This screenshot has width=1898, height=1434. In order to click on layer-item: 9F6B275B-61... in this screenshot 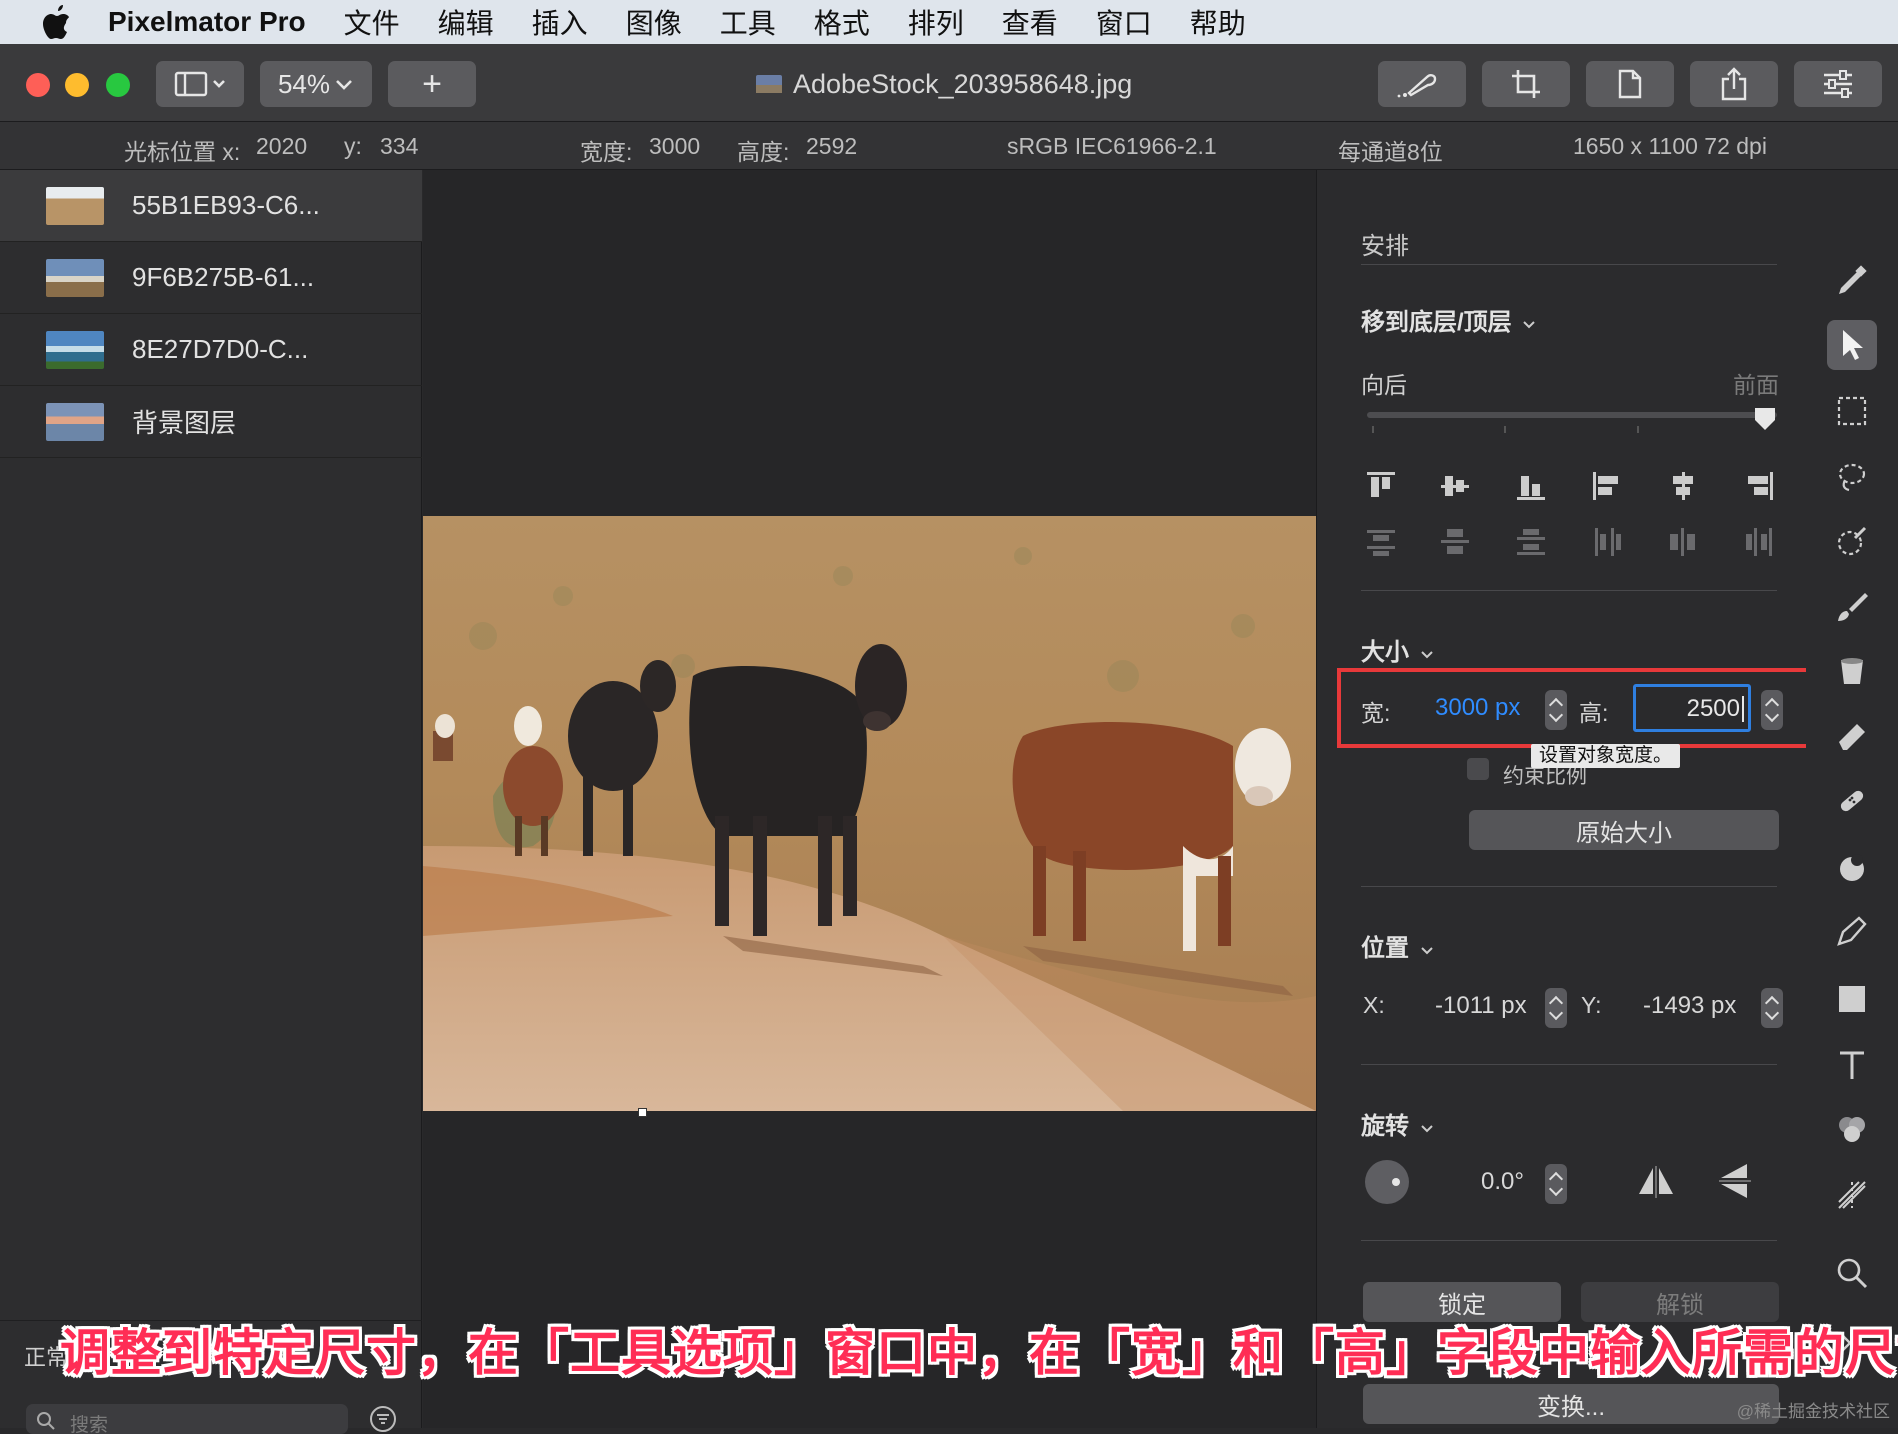, I will do `click(211, 278)`.